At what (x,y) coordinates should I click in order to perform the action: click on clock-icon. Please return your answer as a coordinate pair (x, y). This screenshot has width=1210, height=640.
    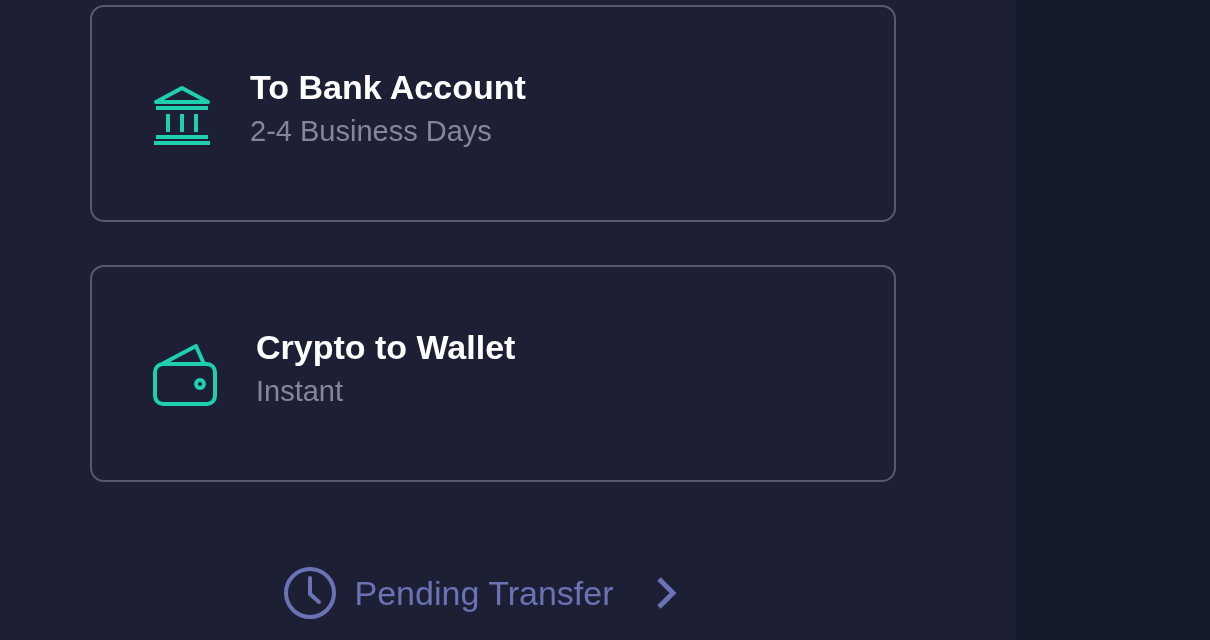
    Looking at the image, I should click on (309, 593).